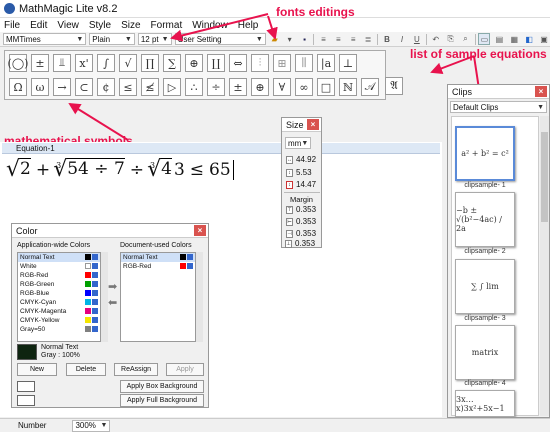 The image size is (550, 432). I want to click on not-less-equal-button: ≰, so click(150, 87).